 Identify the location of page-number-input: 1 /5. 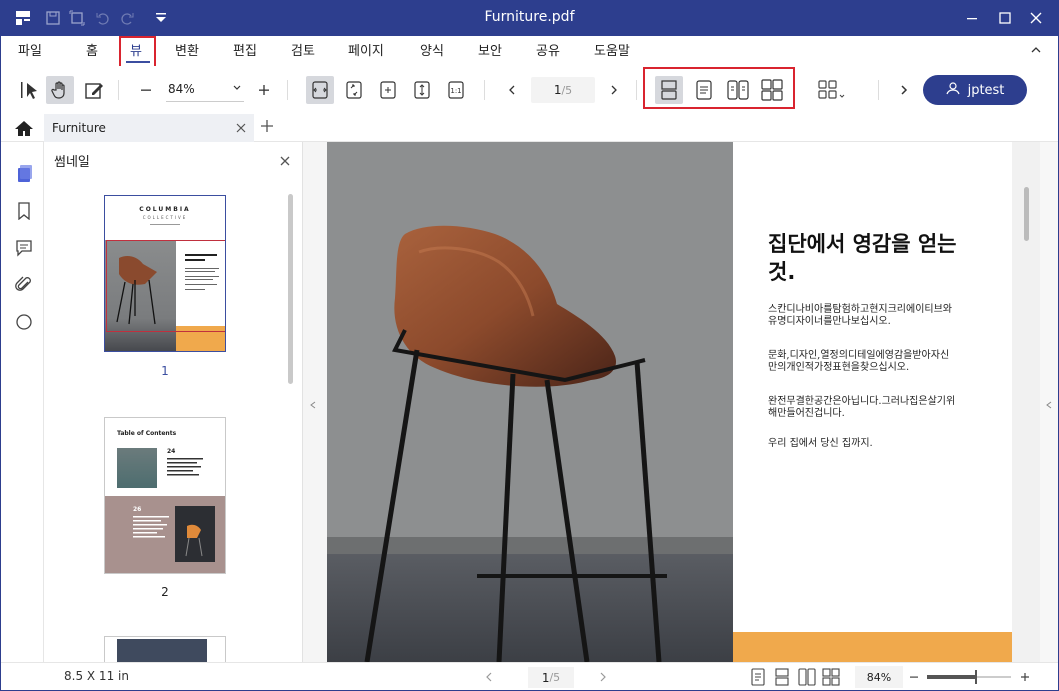
(563, 90).